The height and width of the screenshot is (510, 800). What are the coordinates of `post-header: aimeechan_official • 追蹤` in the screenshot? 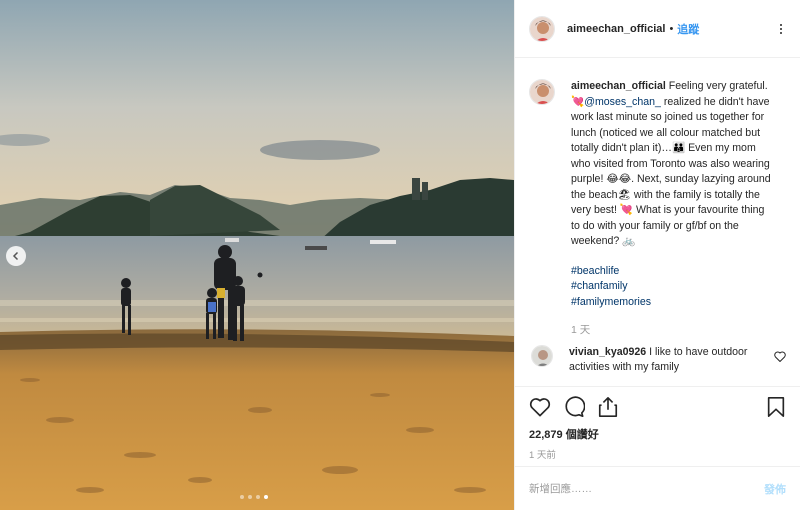 It's located at (657, 29).